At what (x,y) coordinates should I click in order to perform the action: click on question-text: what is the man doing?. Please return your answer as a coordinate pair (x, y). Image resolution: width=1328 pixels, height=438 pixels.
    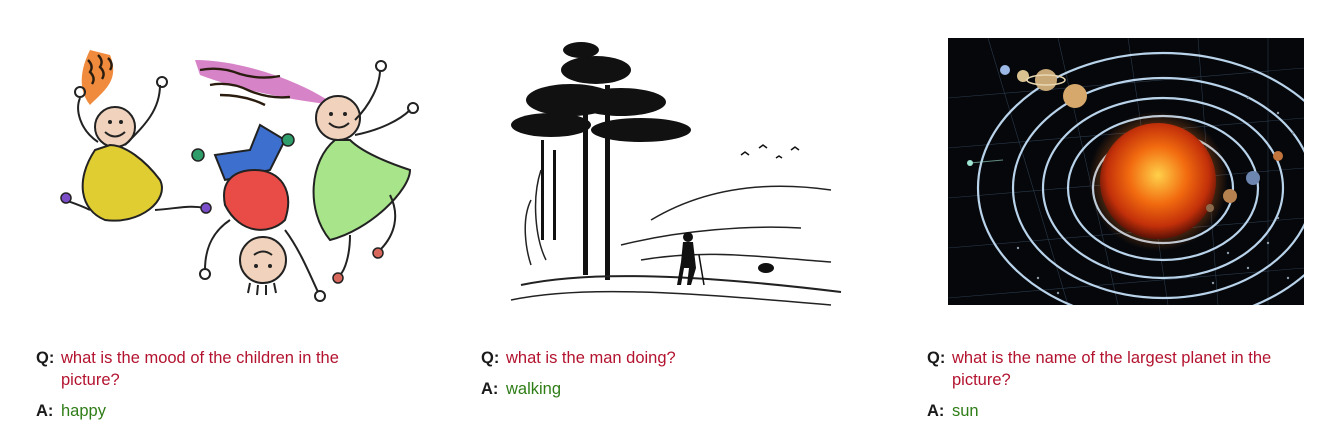
    Looking at the image, I should click on (591, 358).